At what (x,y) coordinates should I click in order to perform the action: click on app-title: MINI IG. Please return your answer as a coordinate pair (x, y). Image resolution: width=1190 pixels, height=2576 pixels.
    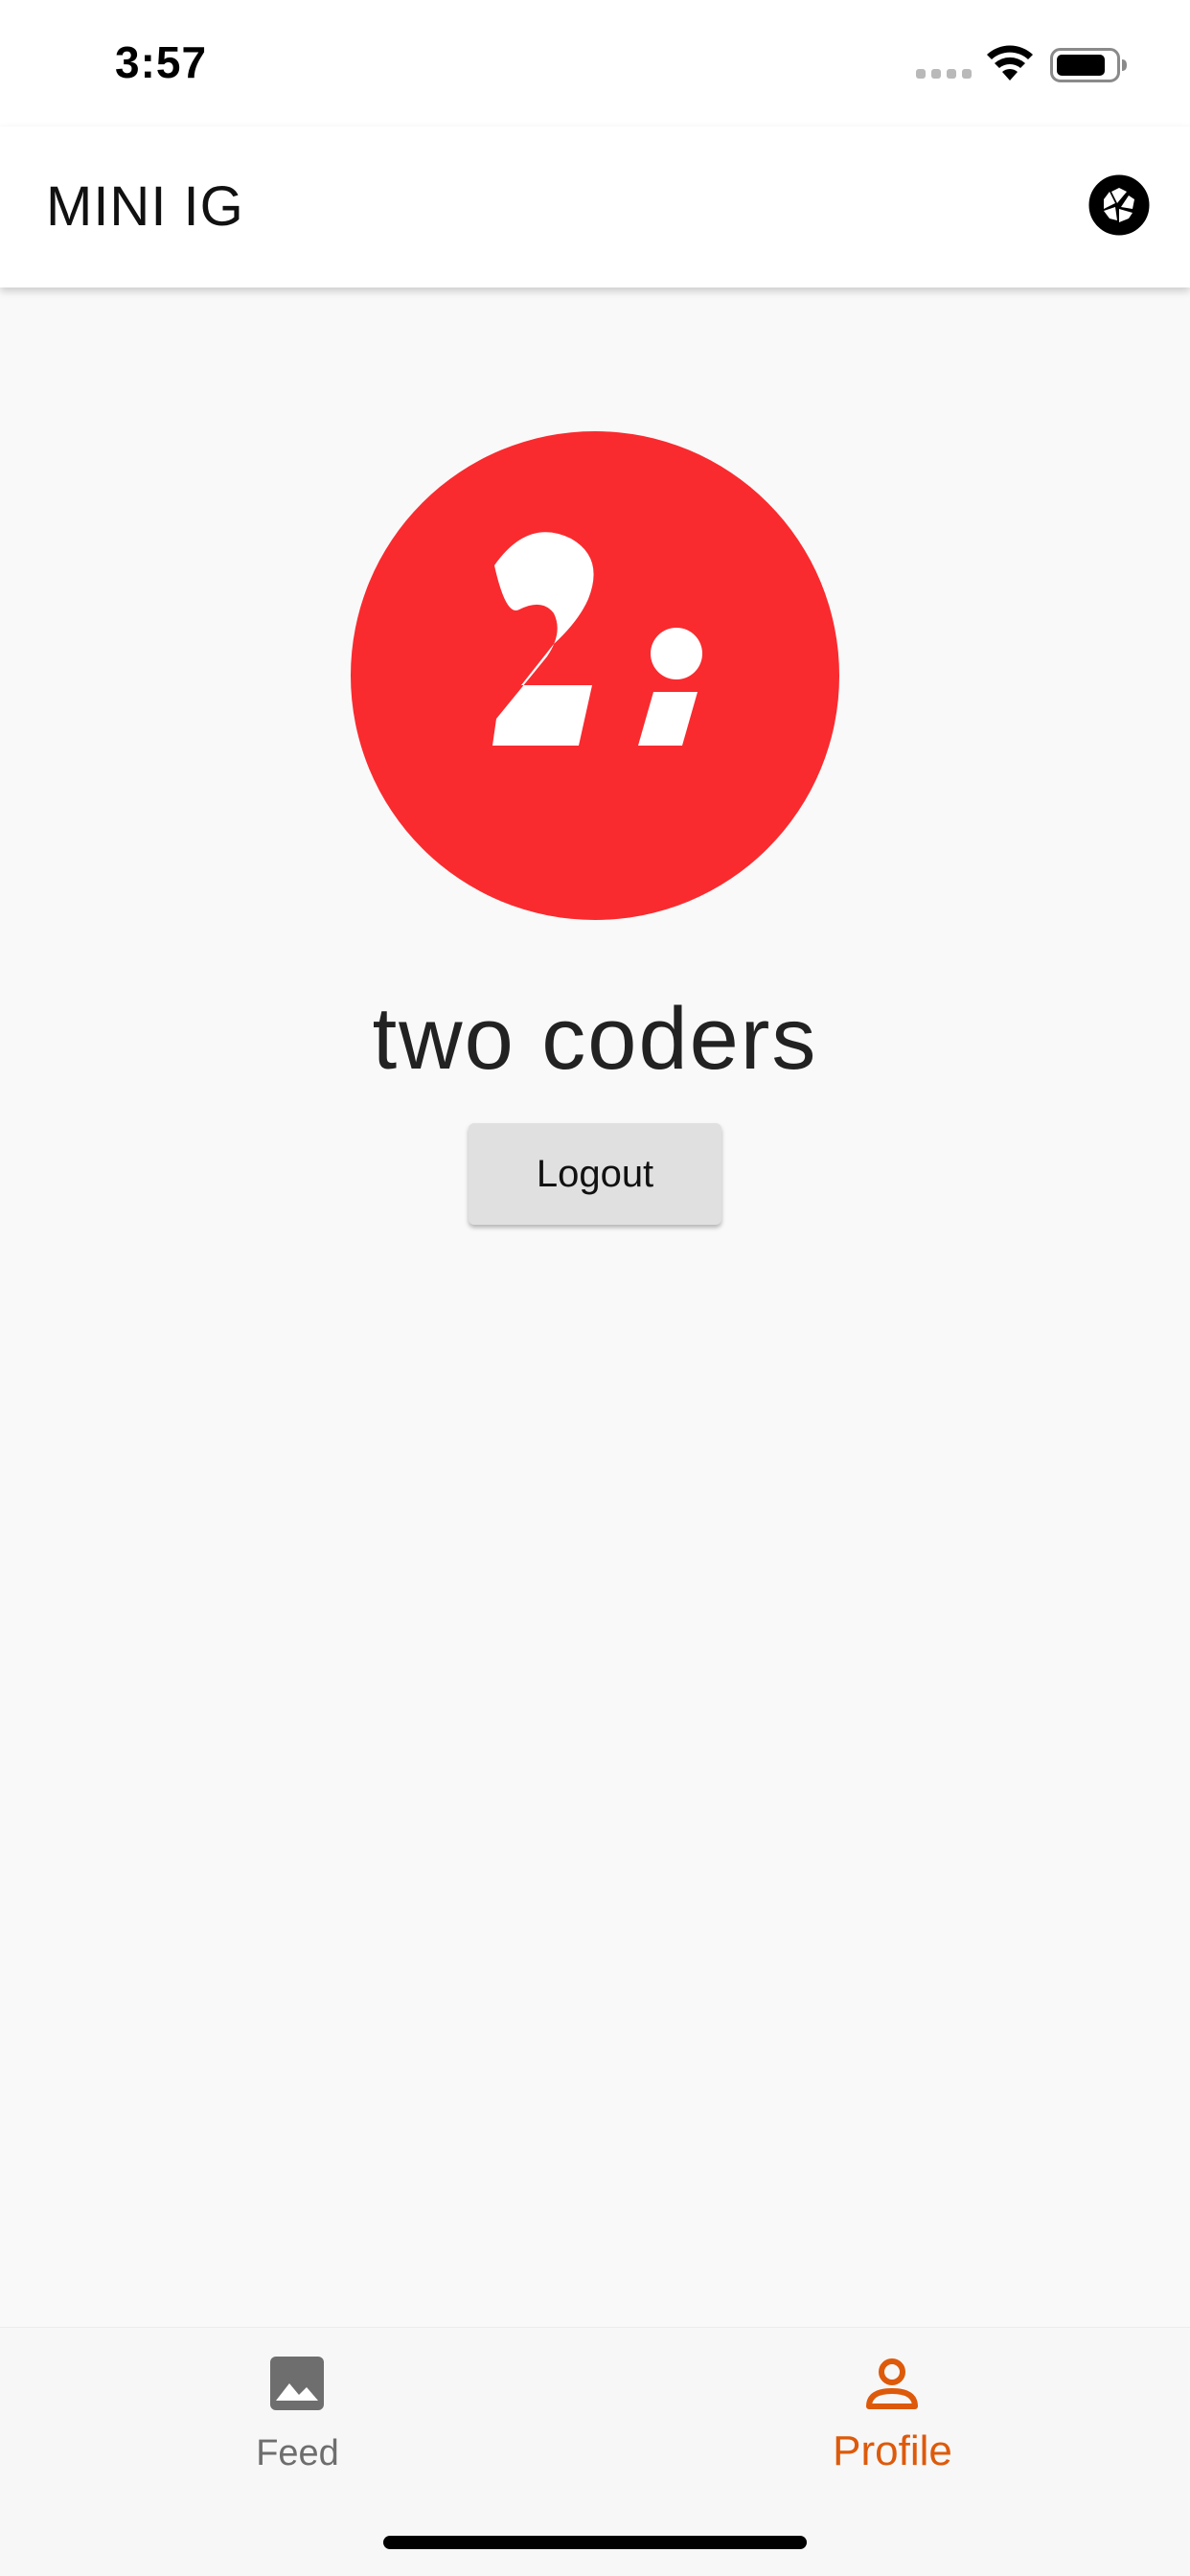
    Looking at the image, I should click on (145, 206).